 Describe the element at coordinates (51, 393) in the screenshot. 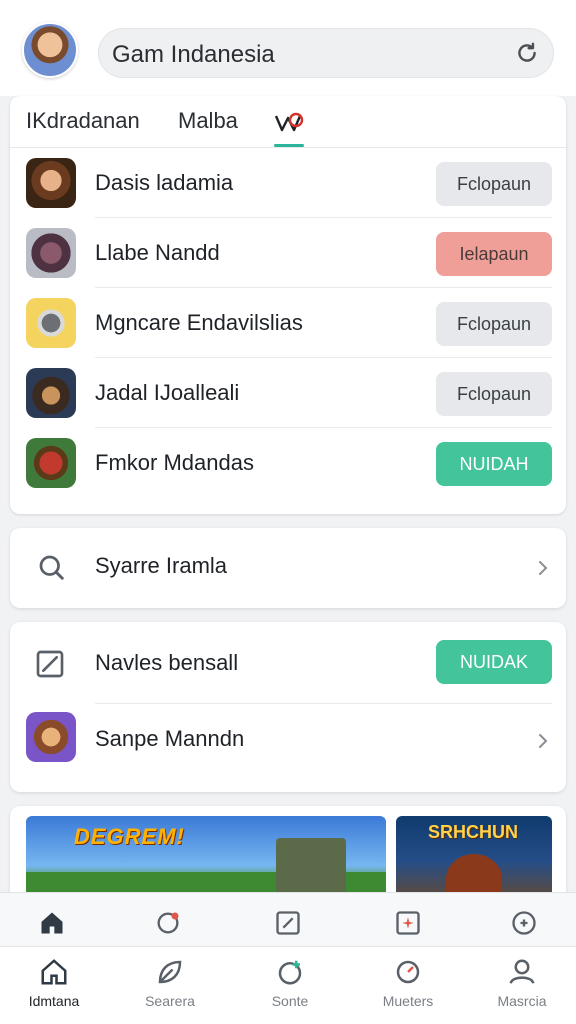

I see `game-icon-warrior` at that location.